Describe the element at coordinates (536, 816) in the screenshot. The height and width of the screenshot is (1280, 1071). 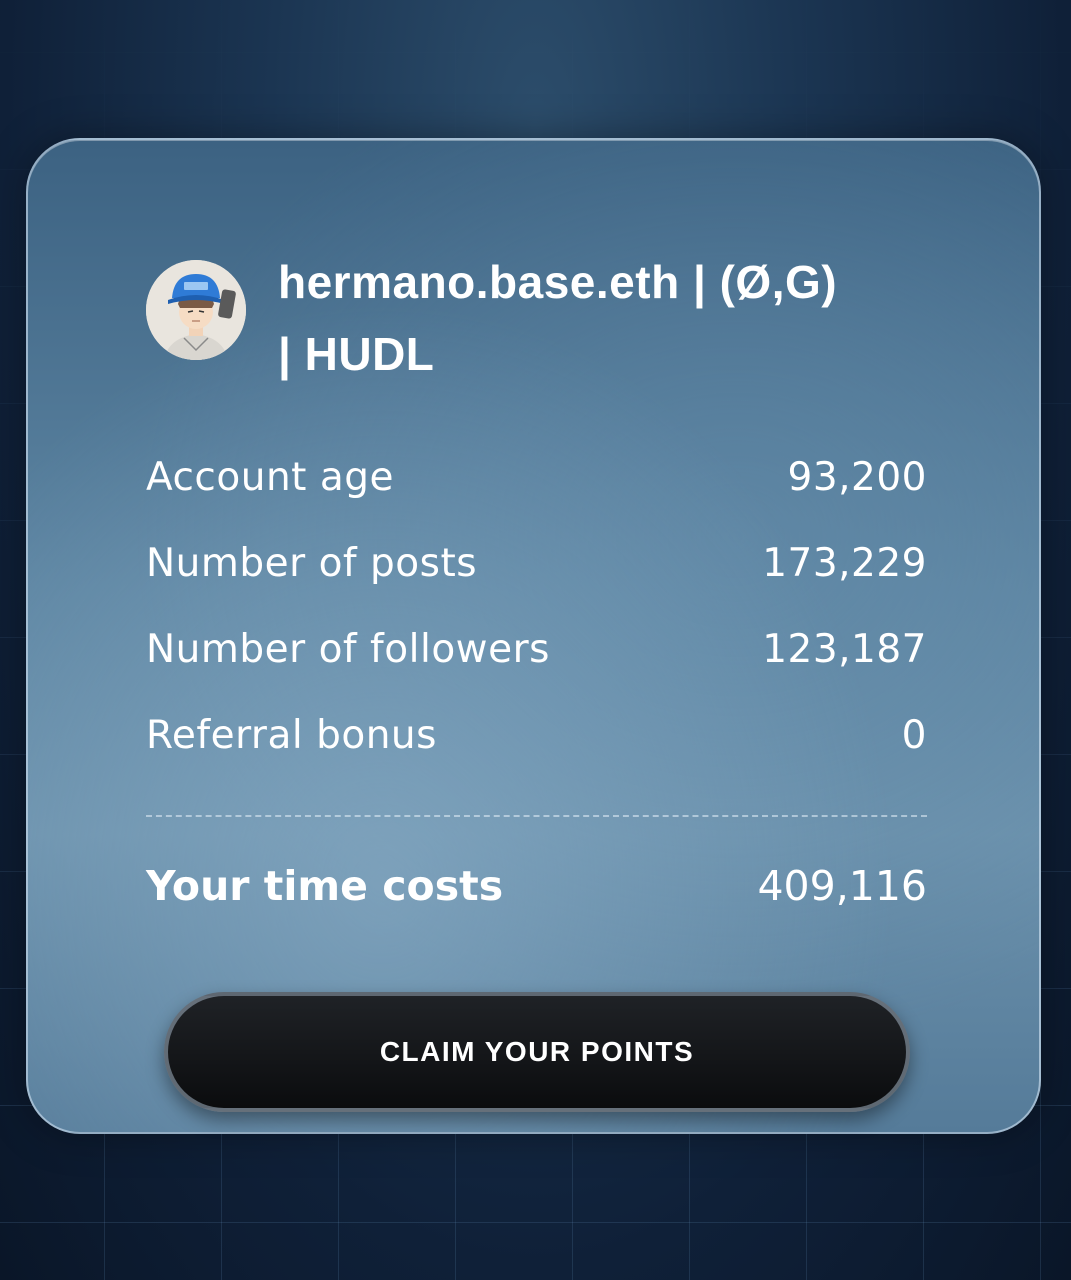
I see `dashed-divider` at that location.